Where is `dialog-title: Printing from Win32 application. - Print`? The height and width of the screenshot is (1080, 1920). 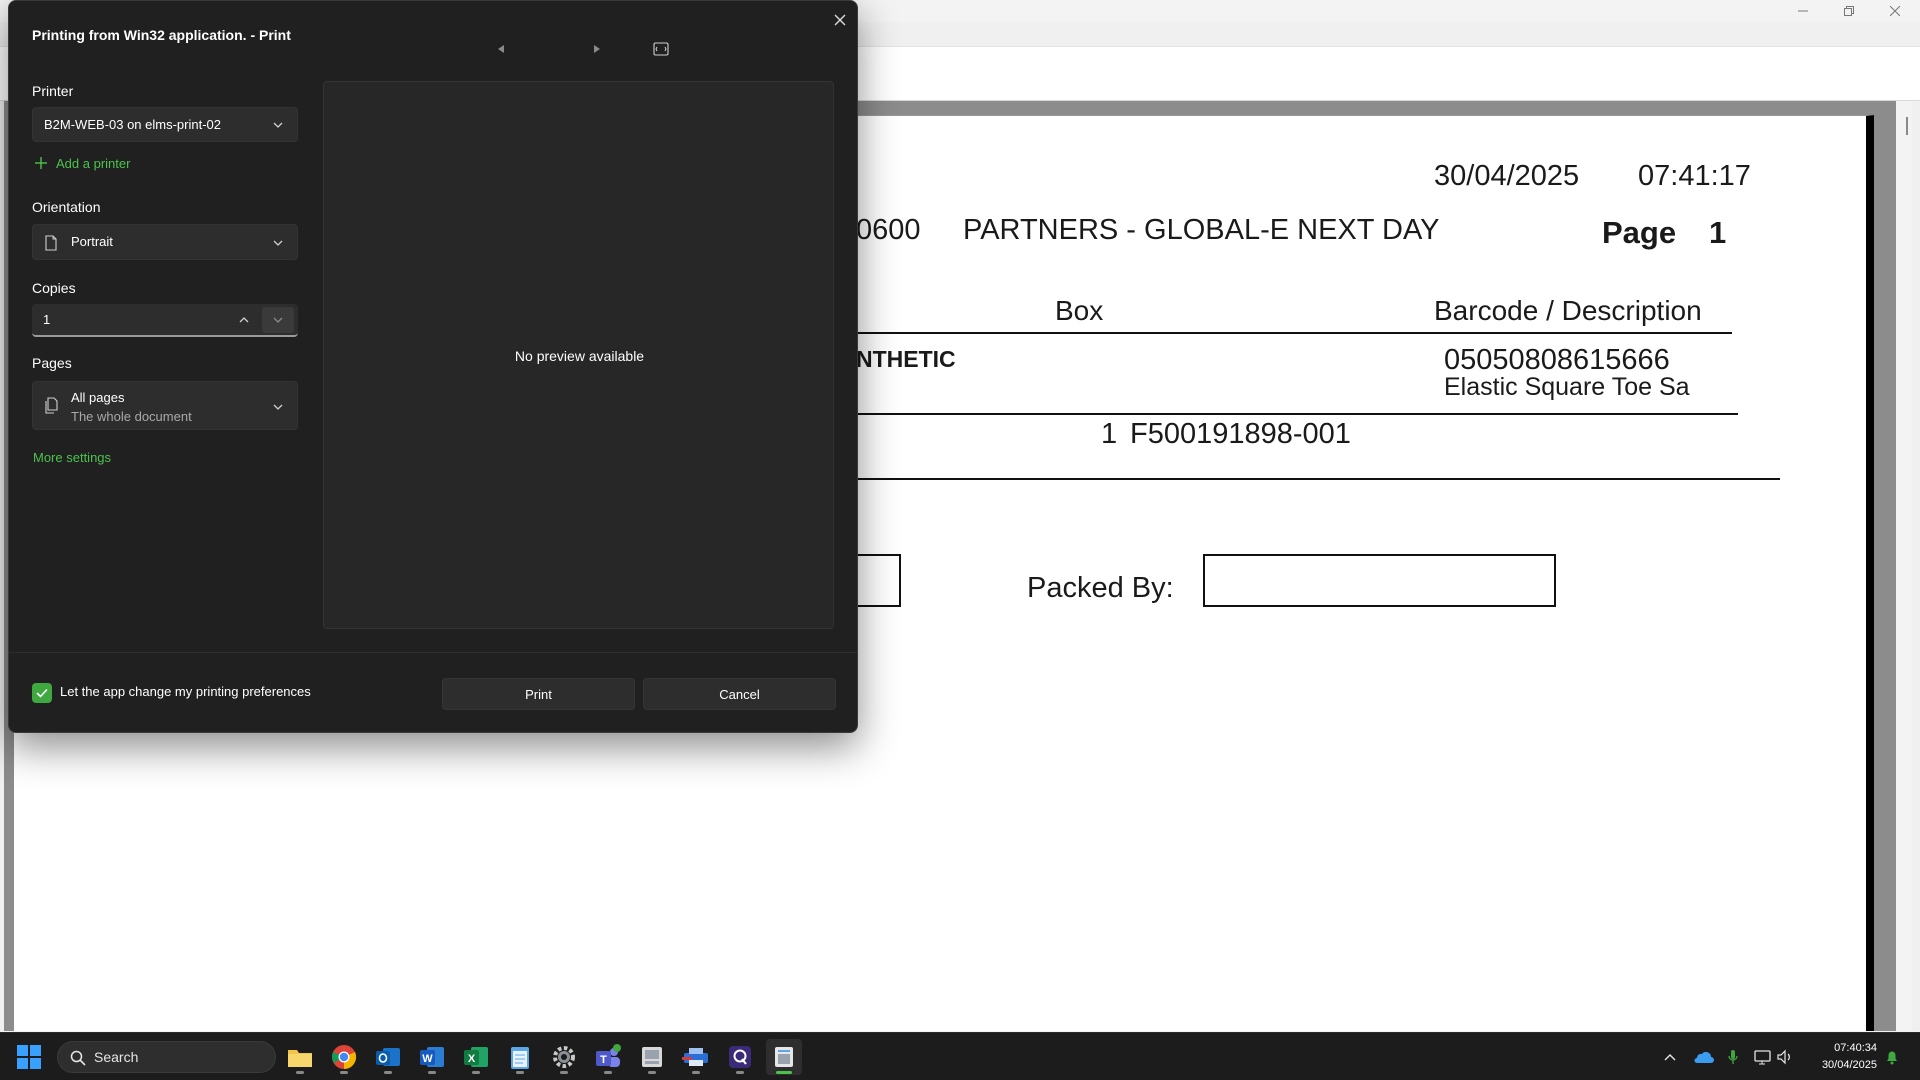
dialog-title: Printing from Win32 application. - Print is located at coordinates (161, 35).